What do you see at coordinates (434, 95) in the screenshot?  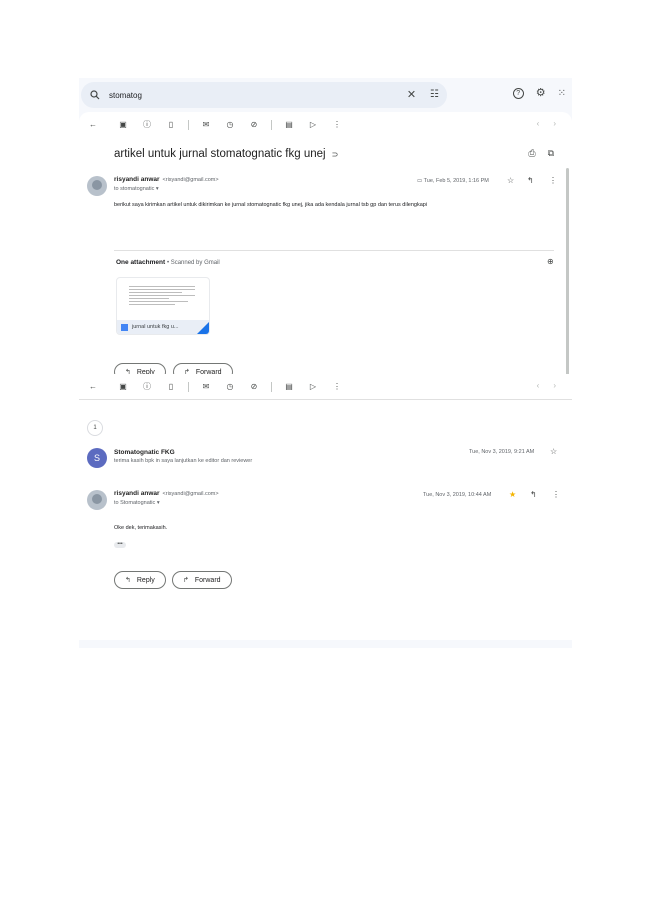 I see `search-options-icon: ☷` at bounding box center [434, 95].